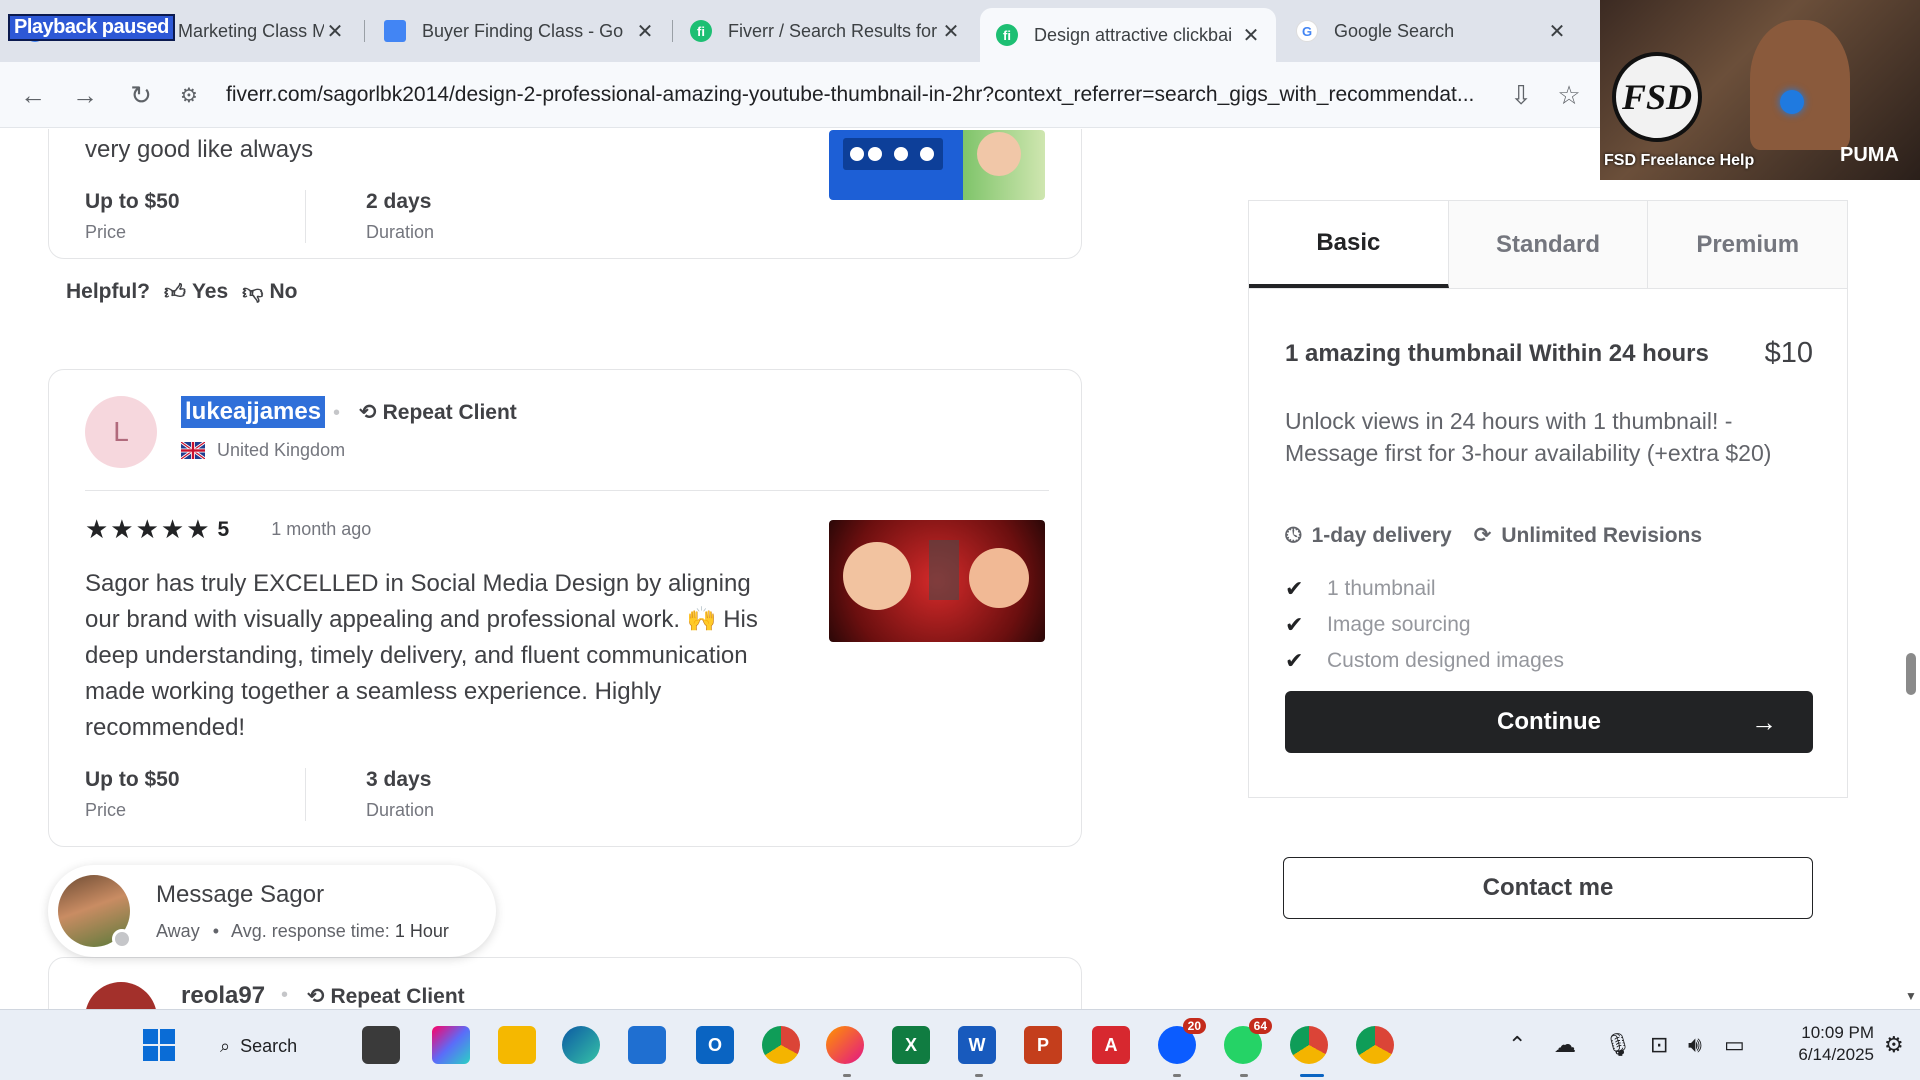  I want to click on store-icon, so click(647, 1045).